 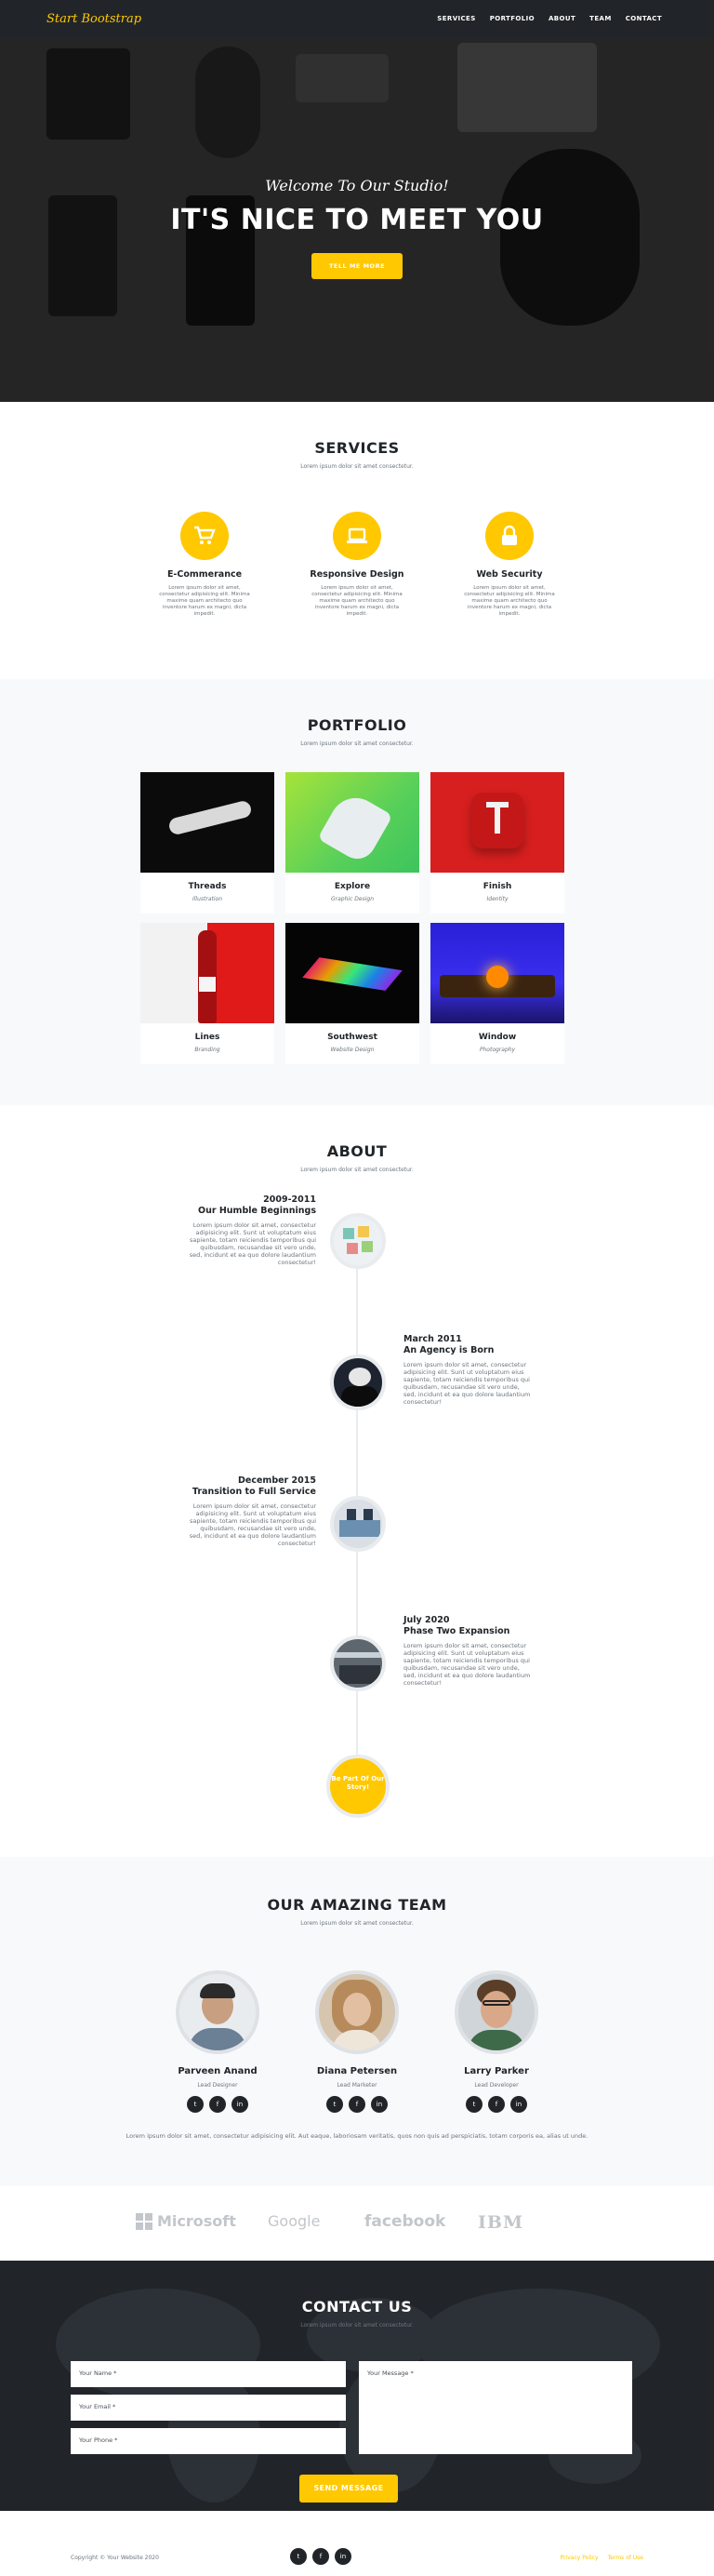 I want to click on timeline-heading: An Agency is Born, so click(x=449, y=1350).